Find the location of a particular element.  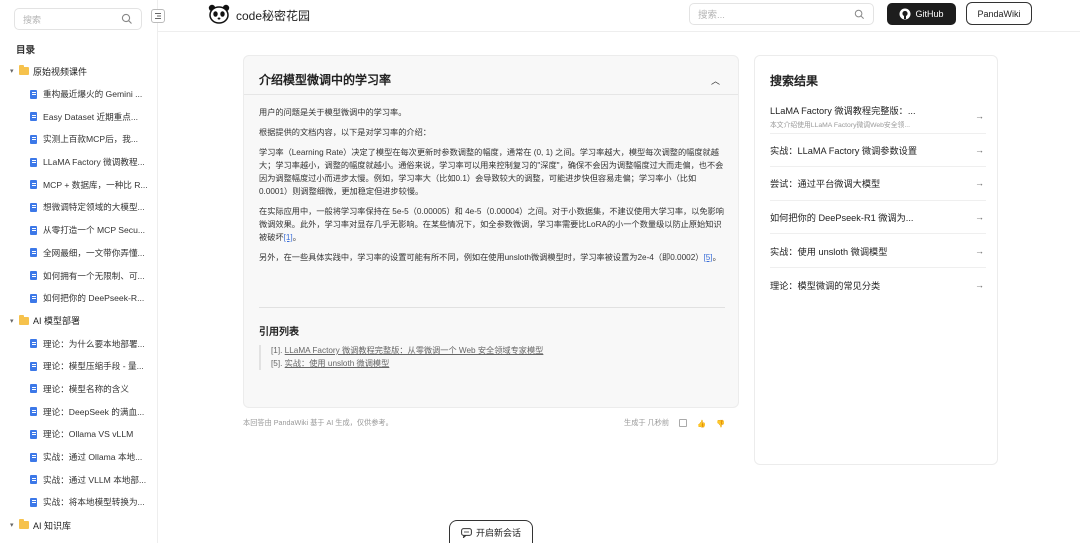

result-item: 实战：LLaMA Factory 微调参数设置 → is located at coordinates (878, 151).